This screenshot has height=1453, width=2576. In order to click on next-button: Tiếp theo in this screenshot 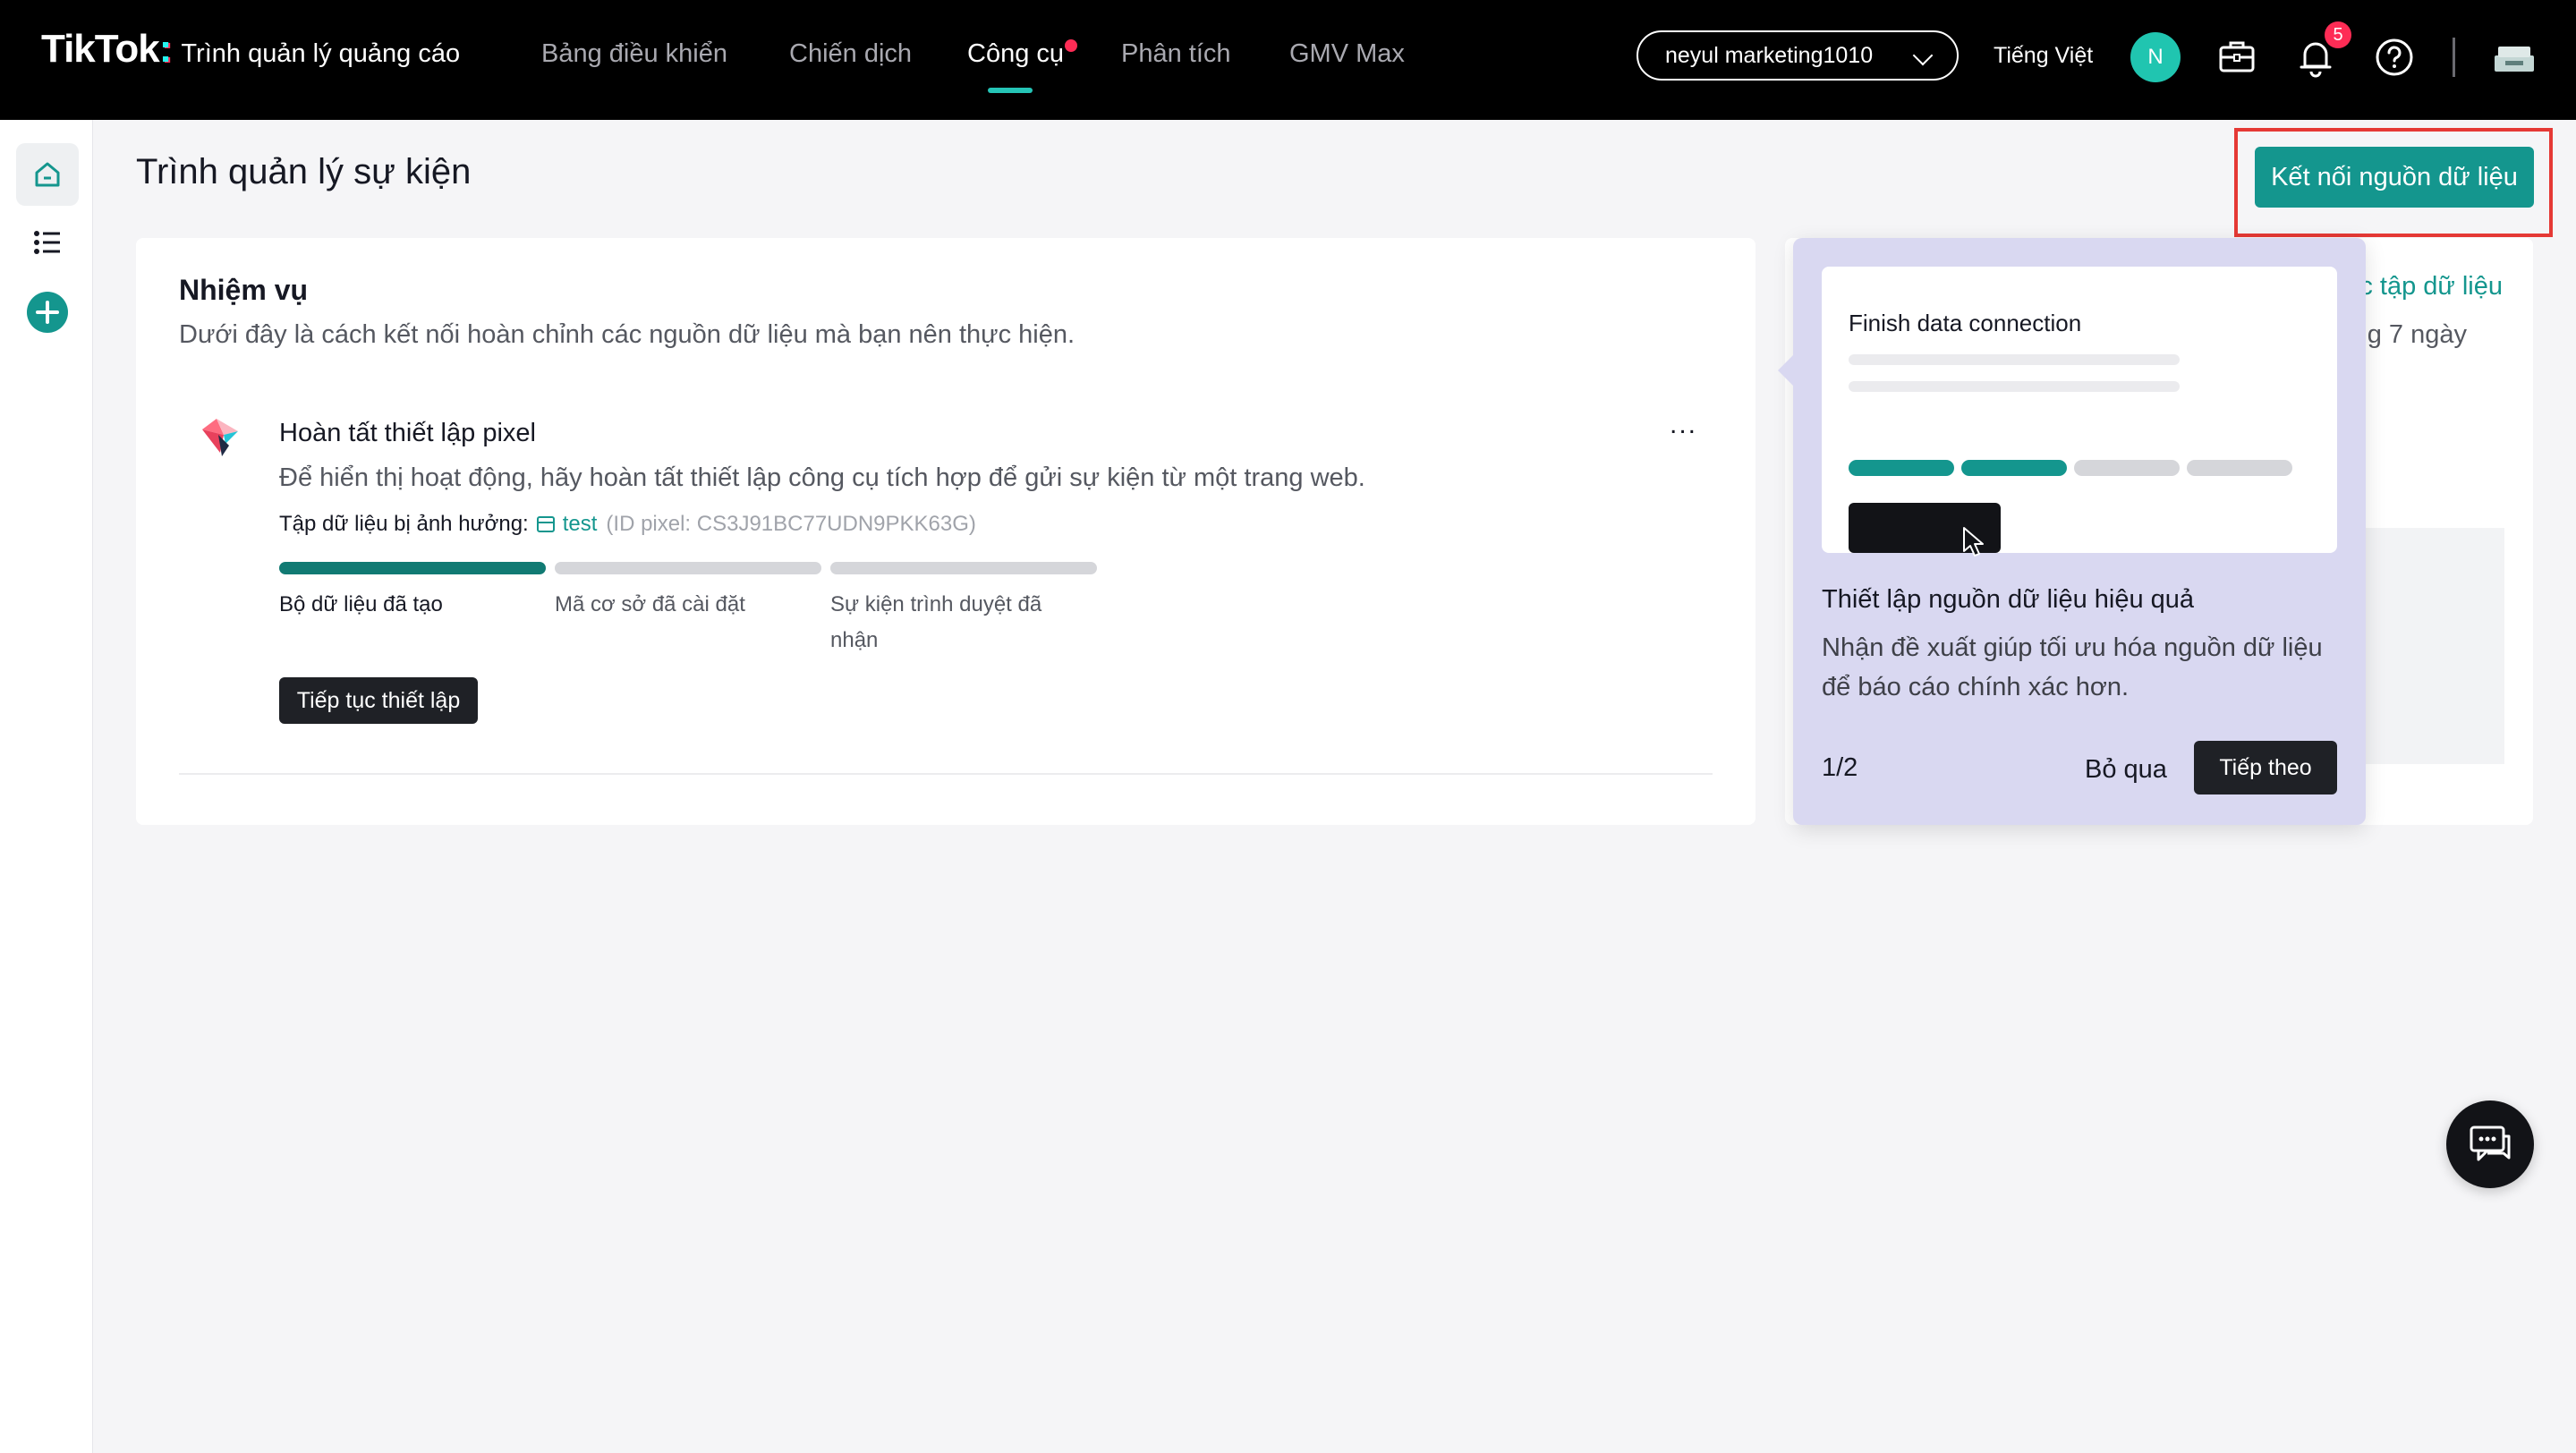, I will do `click(2265, 767)`.